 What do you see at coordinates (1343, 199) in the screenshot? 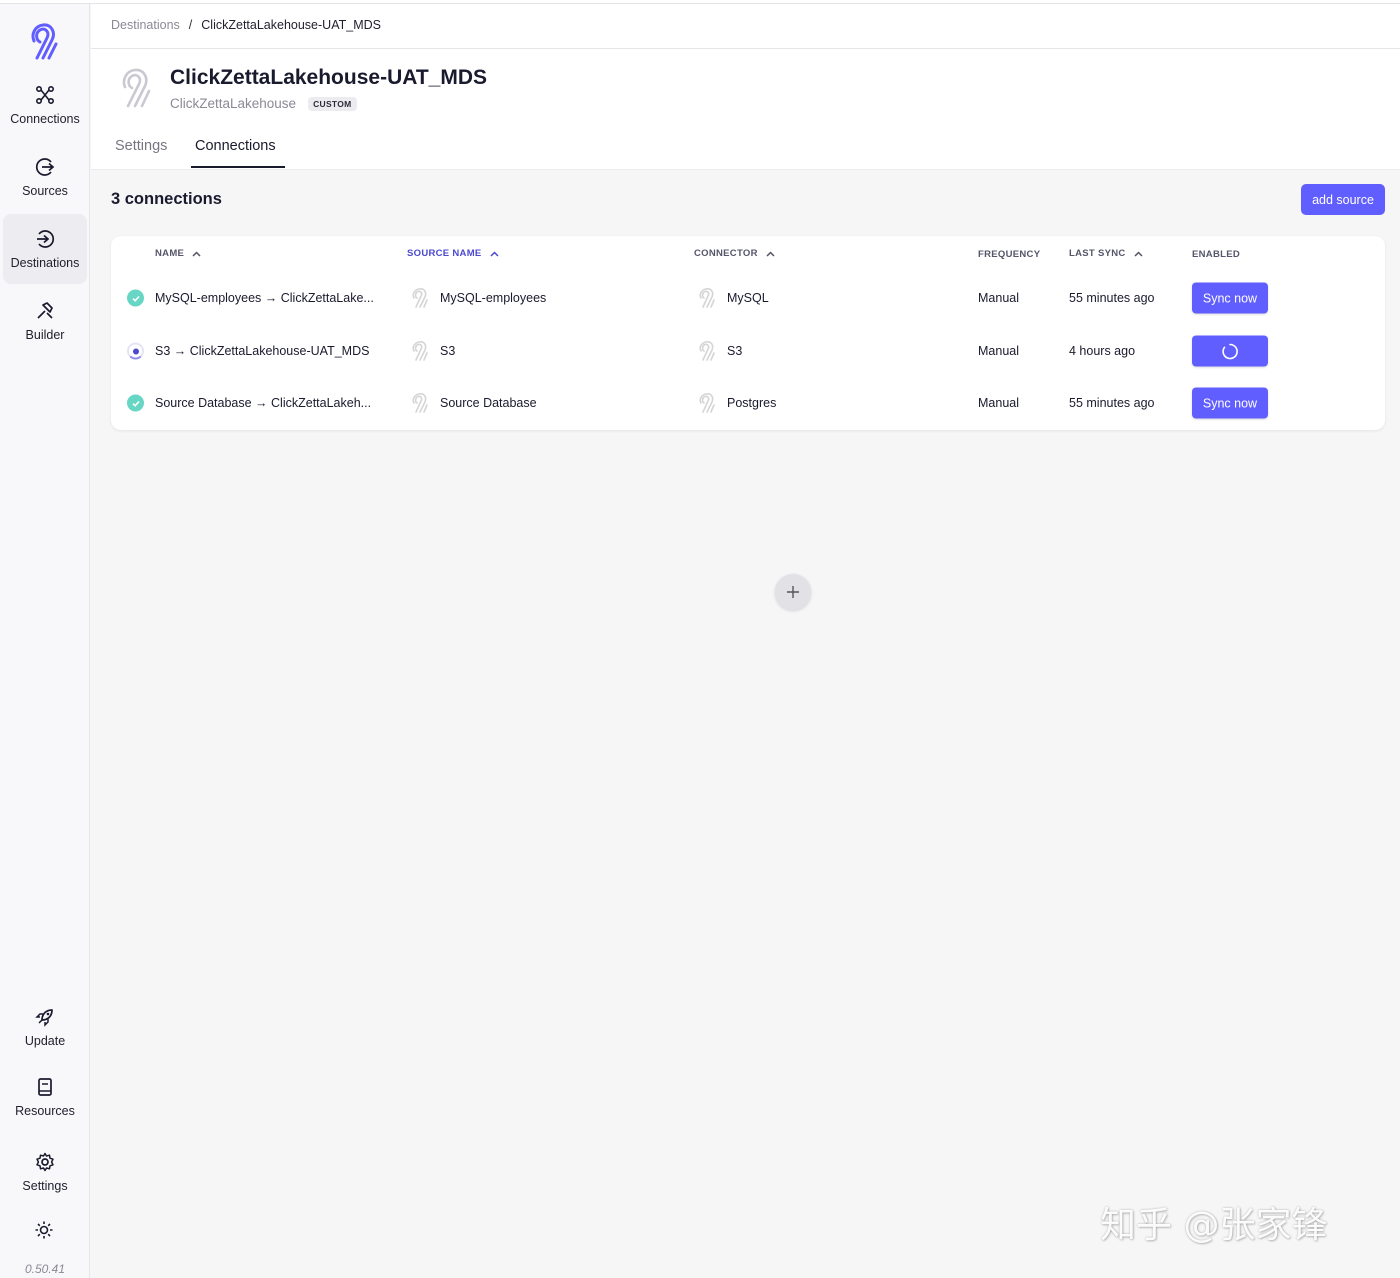
I see `add-source-button: add source` at bounding box center [1343, 199].